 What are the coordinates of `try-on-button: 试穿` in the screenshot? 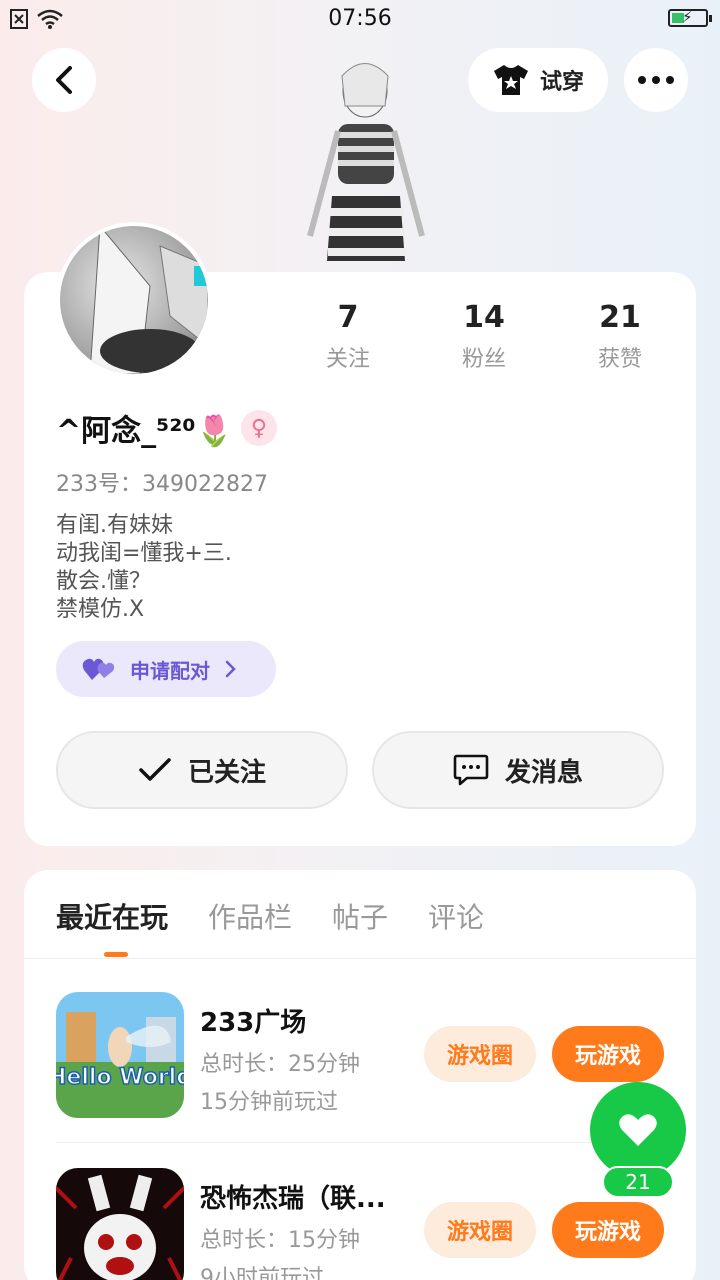 It's located at (538, 80).